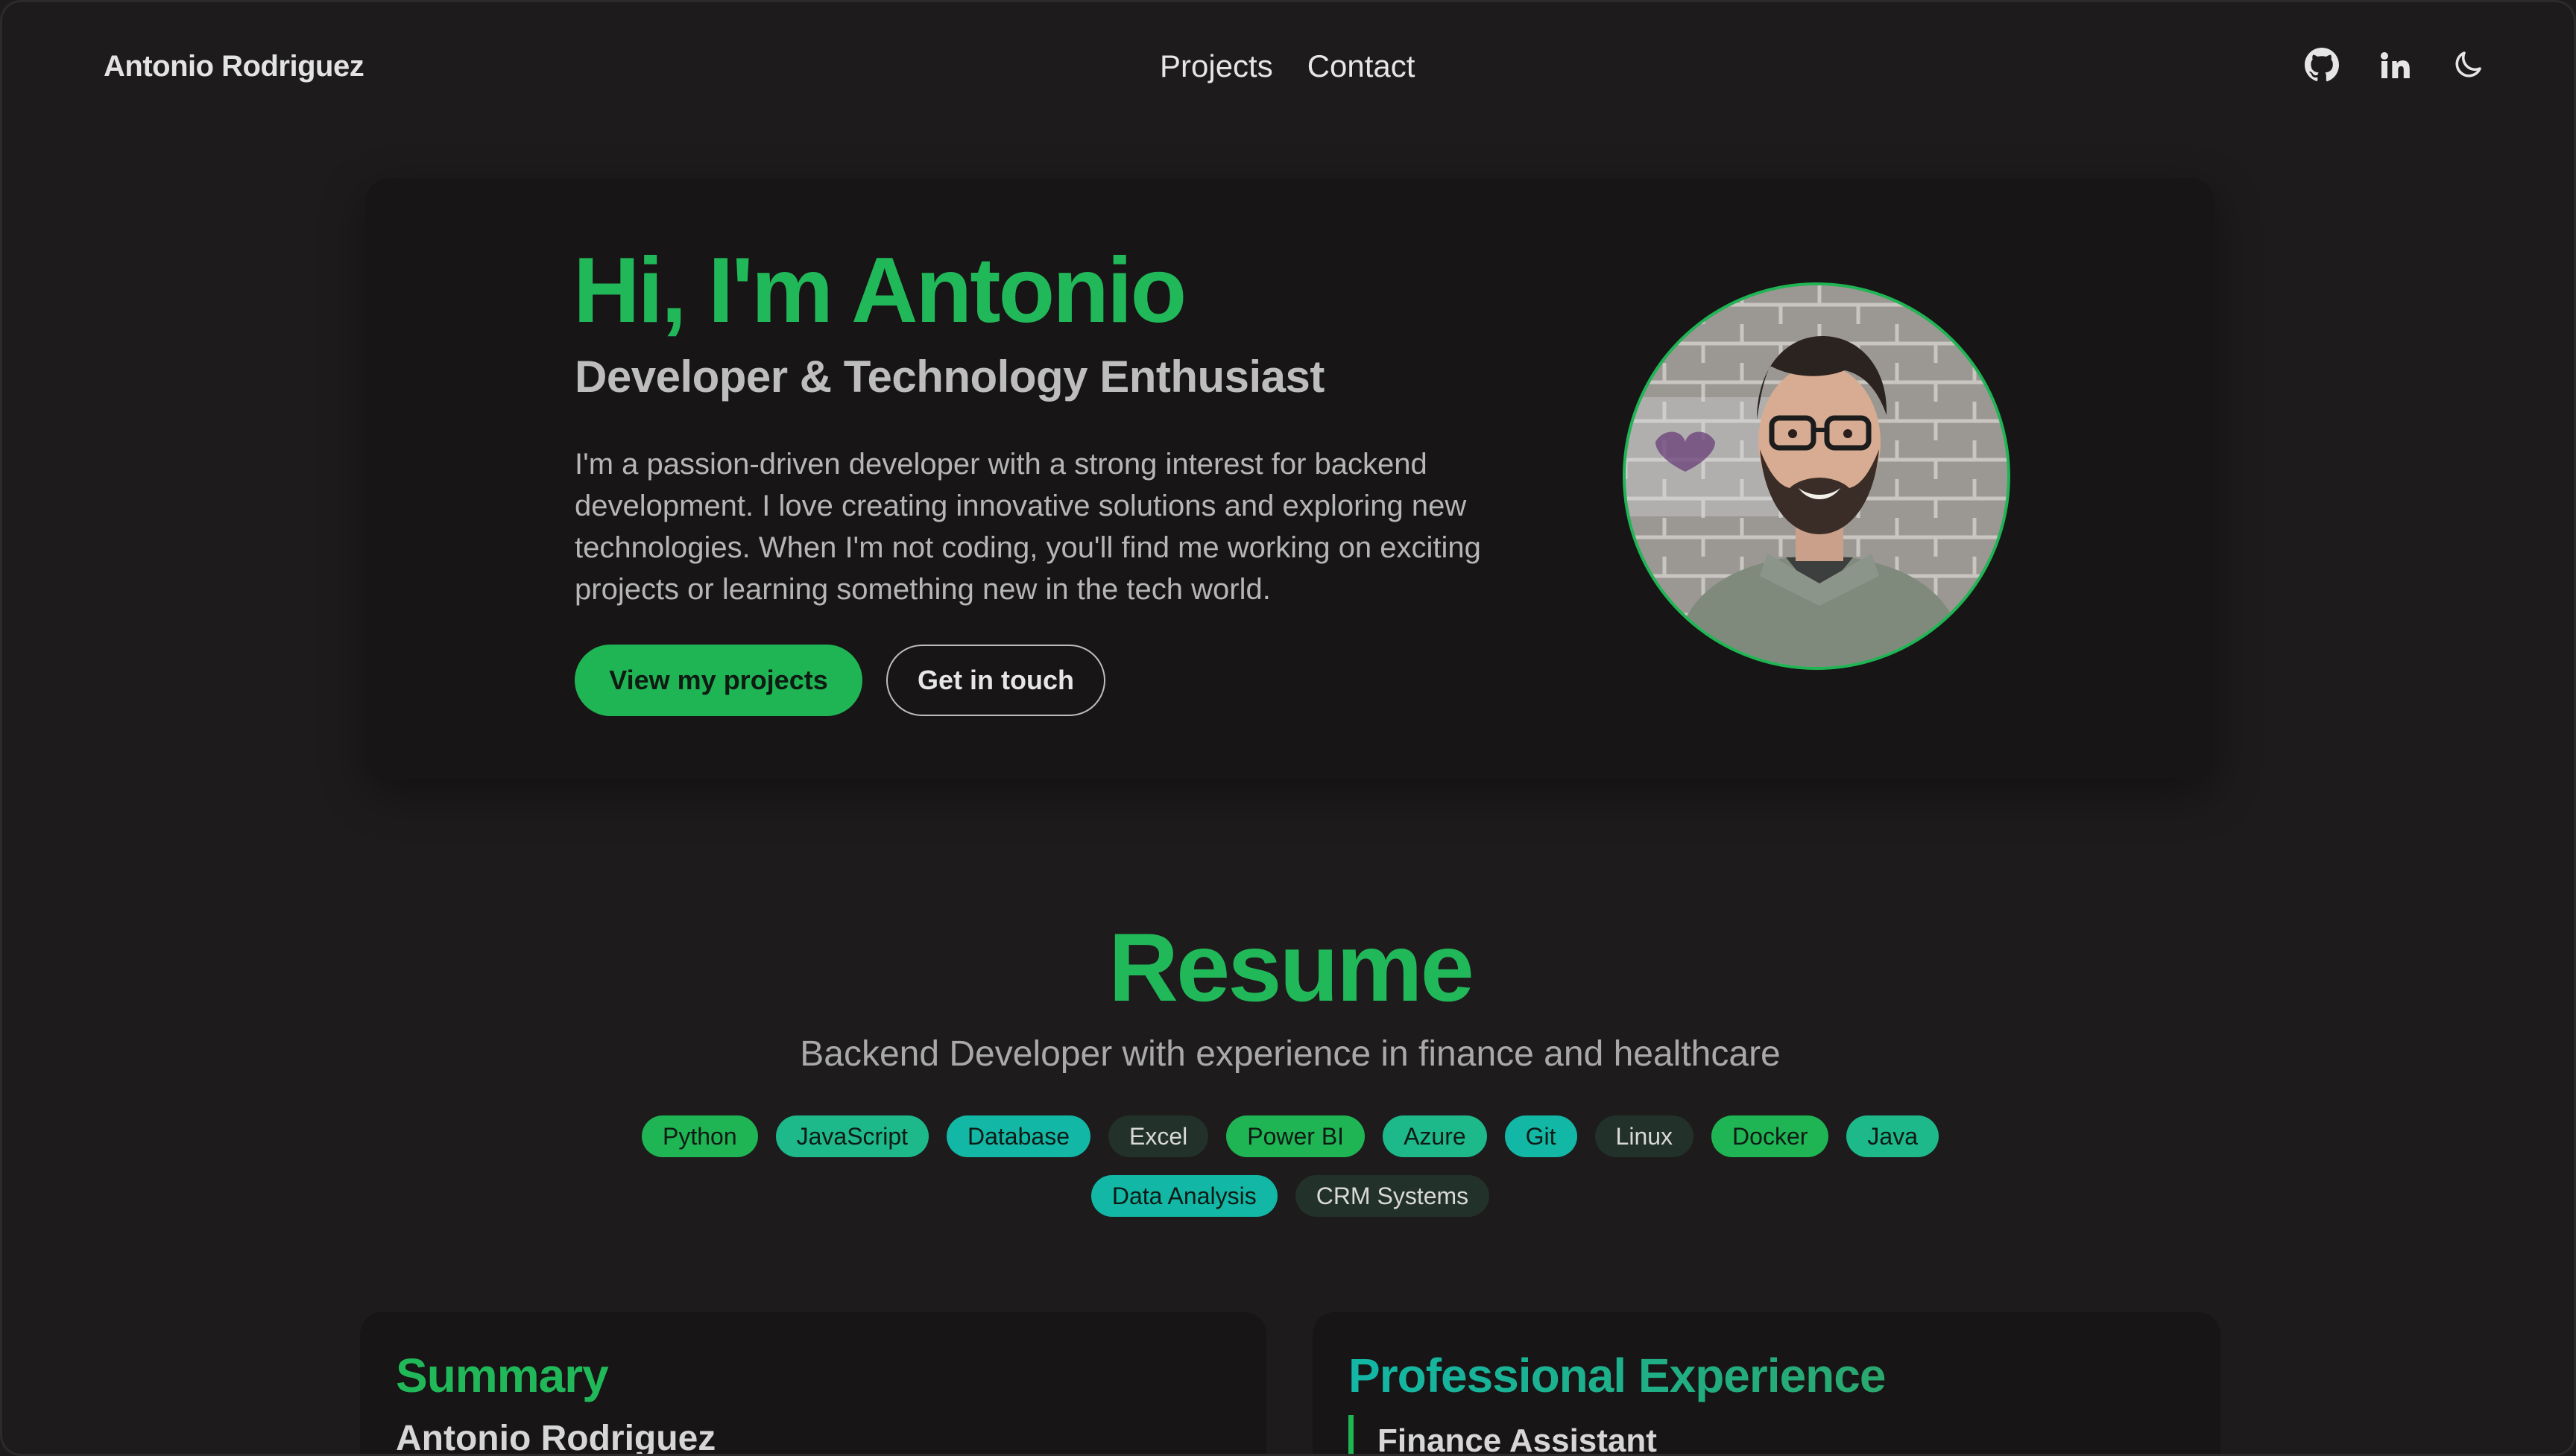  I want to click on skill-tag: CRM Systems, so click(1392, 1196).